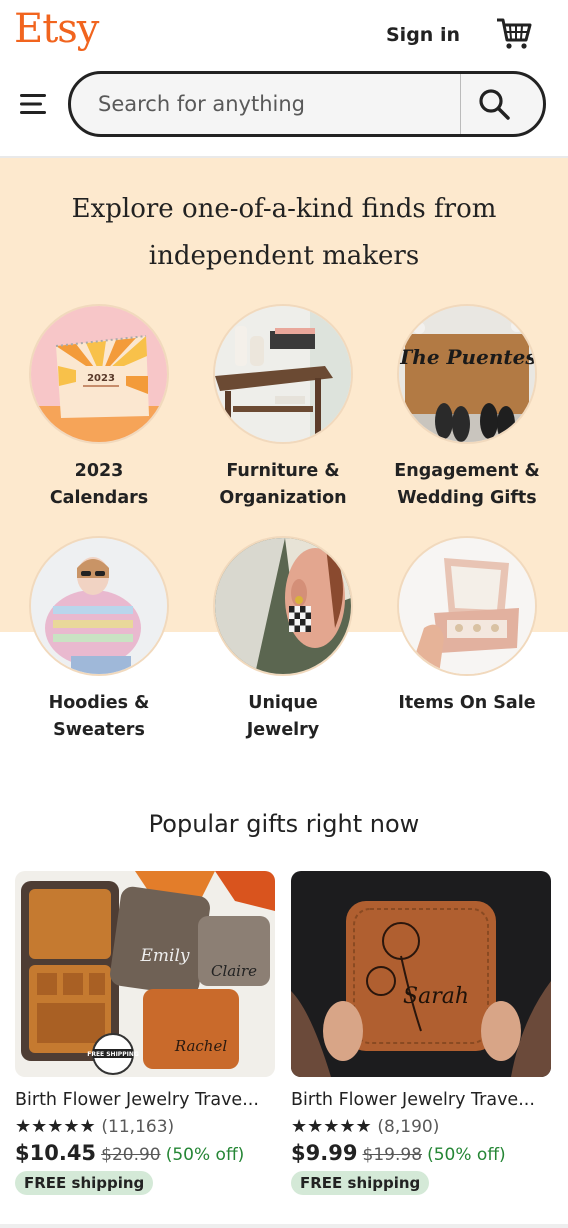 Image resolution: width=568 pixels, height=1228 pixels. I want to click on product-rating: ★★★★★ (8,190), so click(421, 1126).